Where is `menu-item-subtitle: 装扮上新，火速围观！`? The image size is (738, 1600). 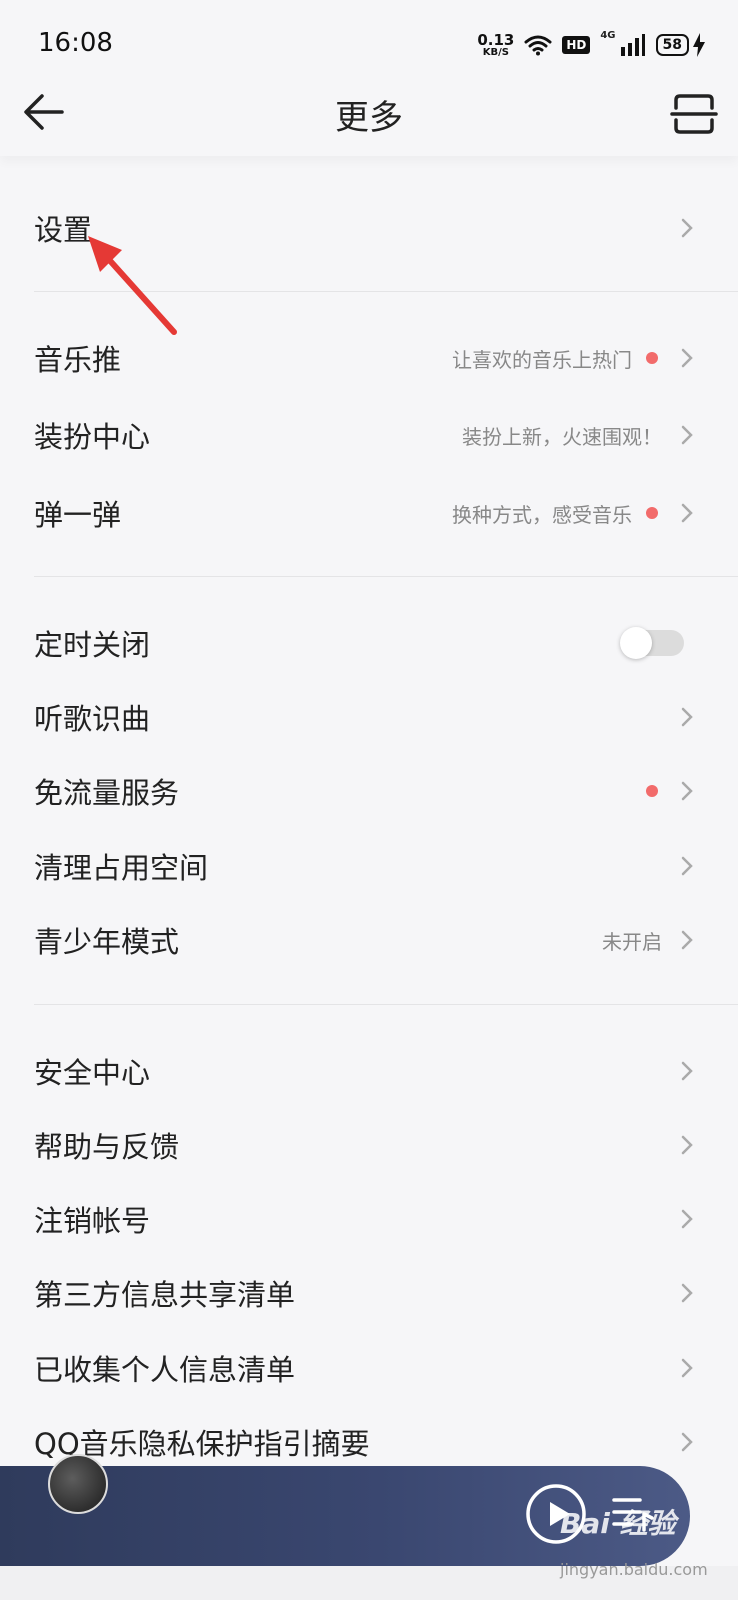 menu-item-subtitle: 装扮上新，火速围观！ is located at coordinates (562, 436).